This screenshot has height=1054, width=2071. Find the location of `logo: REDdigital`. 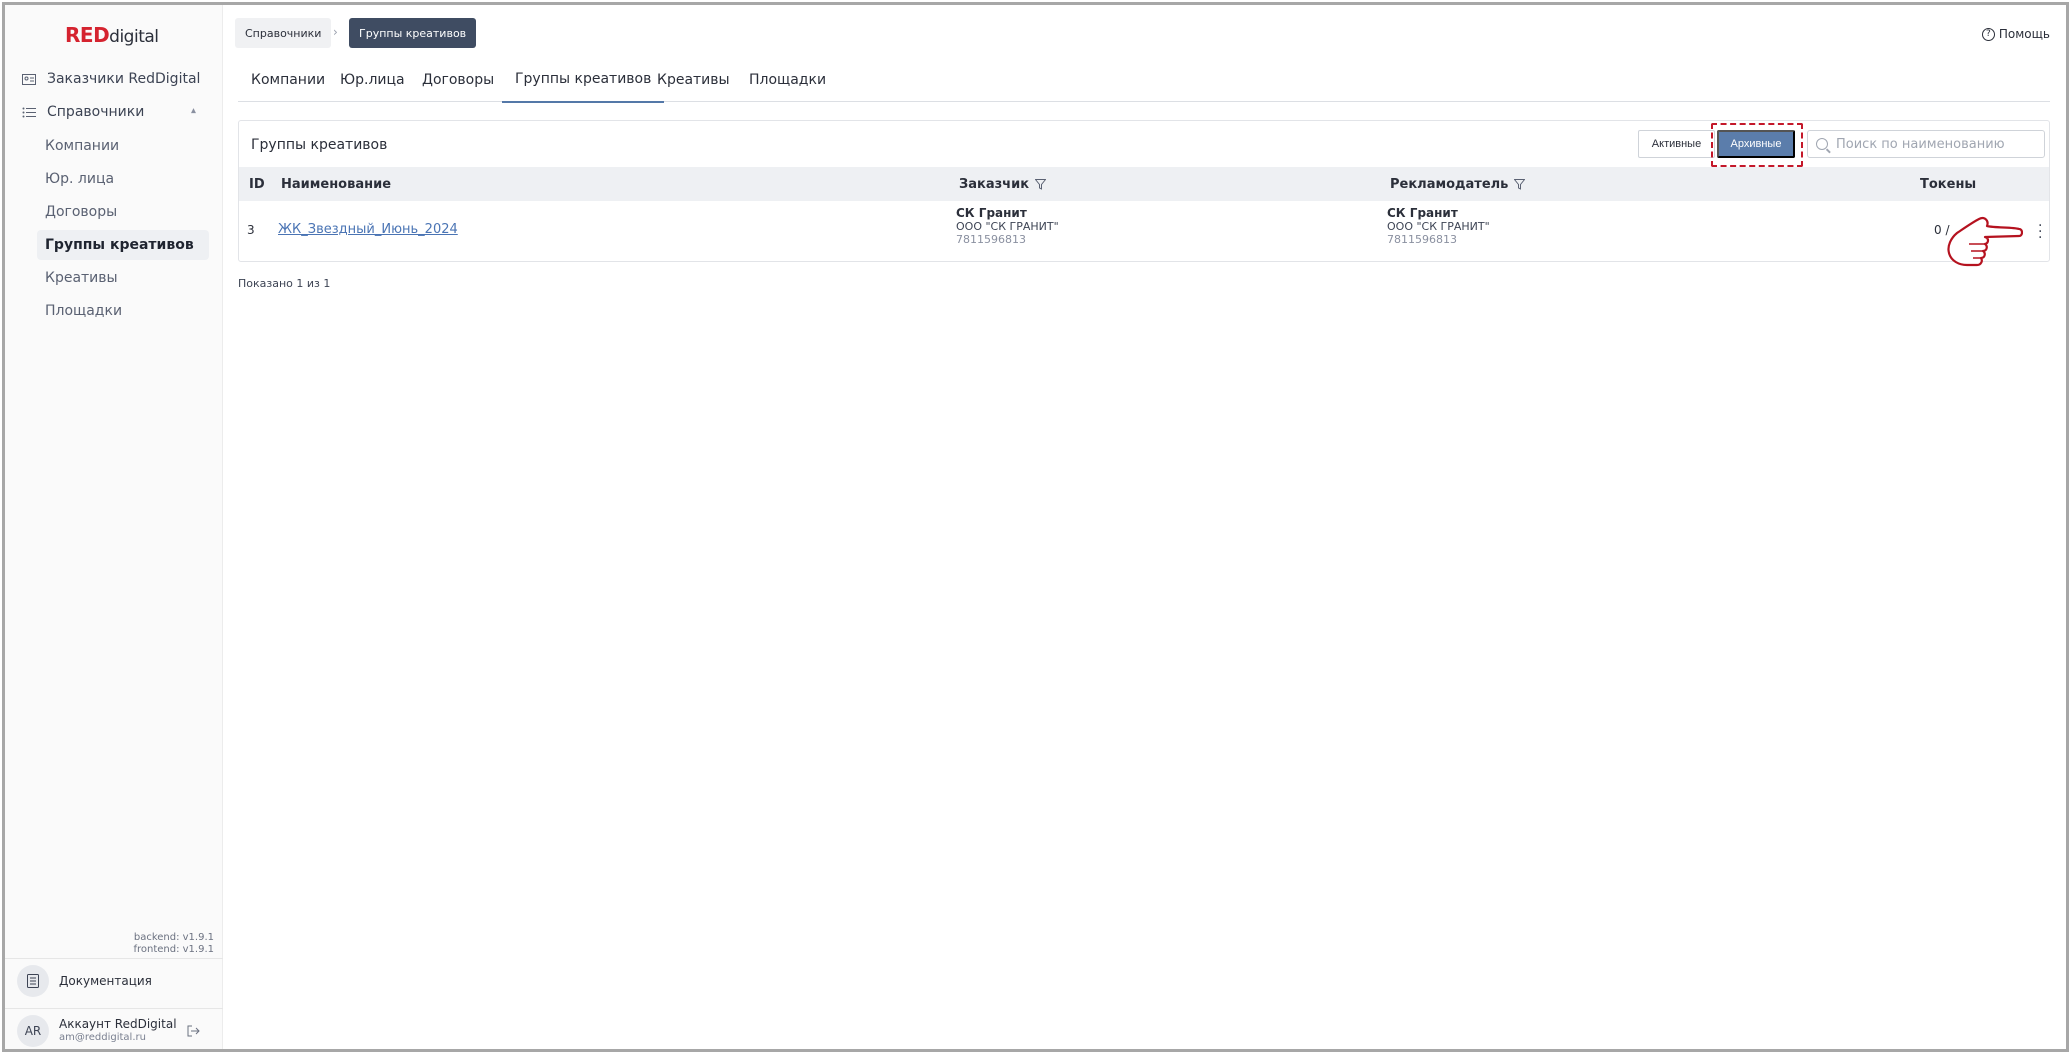

logo: REDdigital is located at coordinates (112, 35).